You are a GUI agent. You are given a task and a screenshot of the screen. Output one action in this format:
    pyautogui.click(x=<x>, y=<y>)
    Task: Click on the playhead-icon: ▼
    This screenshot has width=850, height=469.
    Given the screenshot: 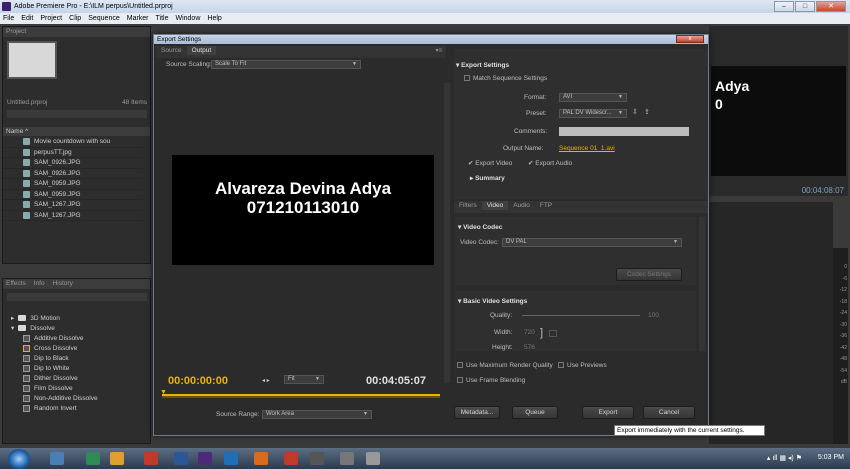 What is the action you would take?
    pyautogui.click(x=163, y=392)
    